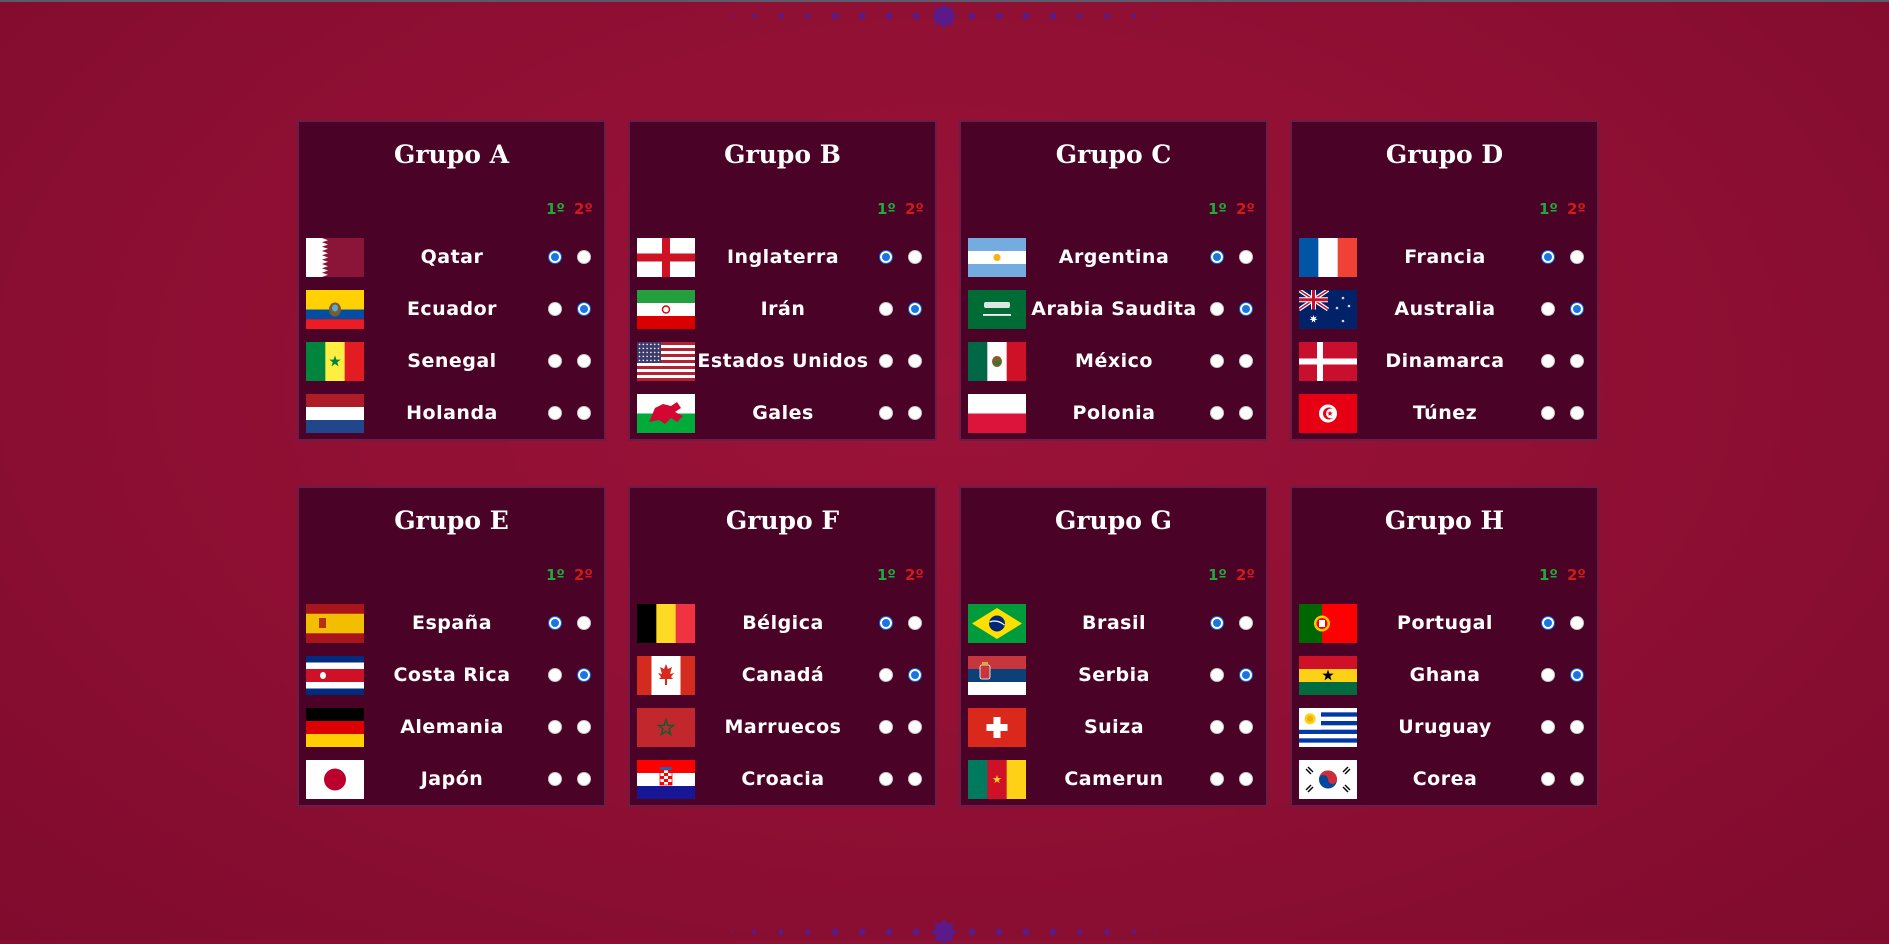 Image resolution: width=1889 pixels, height=944 pixels. What do you see at coordinates (1113, 520) in the screenshot?
I see `group-title: Grupo G` at bounding box center [1113, 520].